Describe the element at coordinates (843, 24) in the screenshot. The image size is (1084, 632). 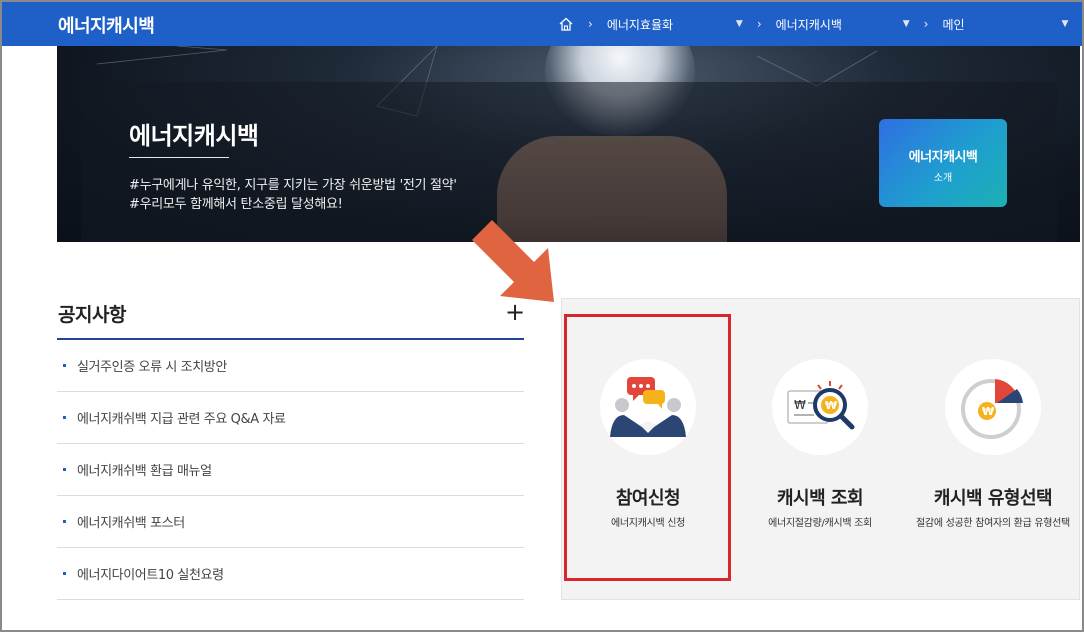
I see `breadcrumb-item-cashback: 에너지캐시백 ▼` at that location.